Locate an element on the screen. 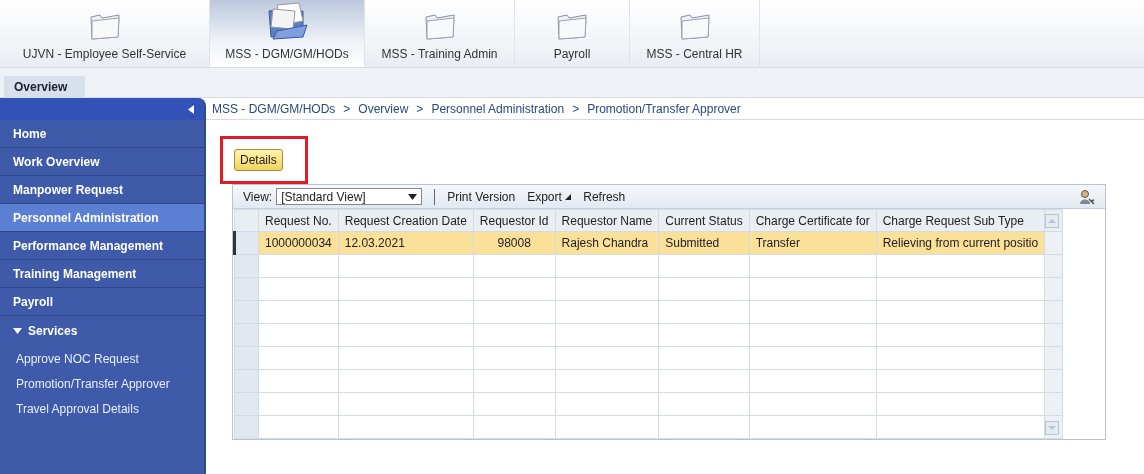 The image size is (1144, 474). portal-tab: Payroll is located at coordinates (572, 33).